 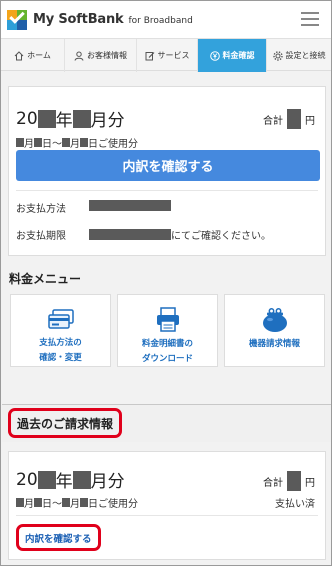 What do you see at coordinates (70, 120) in the screenshot?
I see `bill-month-title: 20 年 月分` at bounding box center [70, 120].